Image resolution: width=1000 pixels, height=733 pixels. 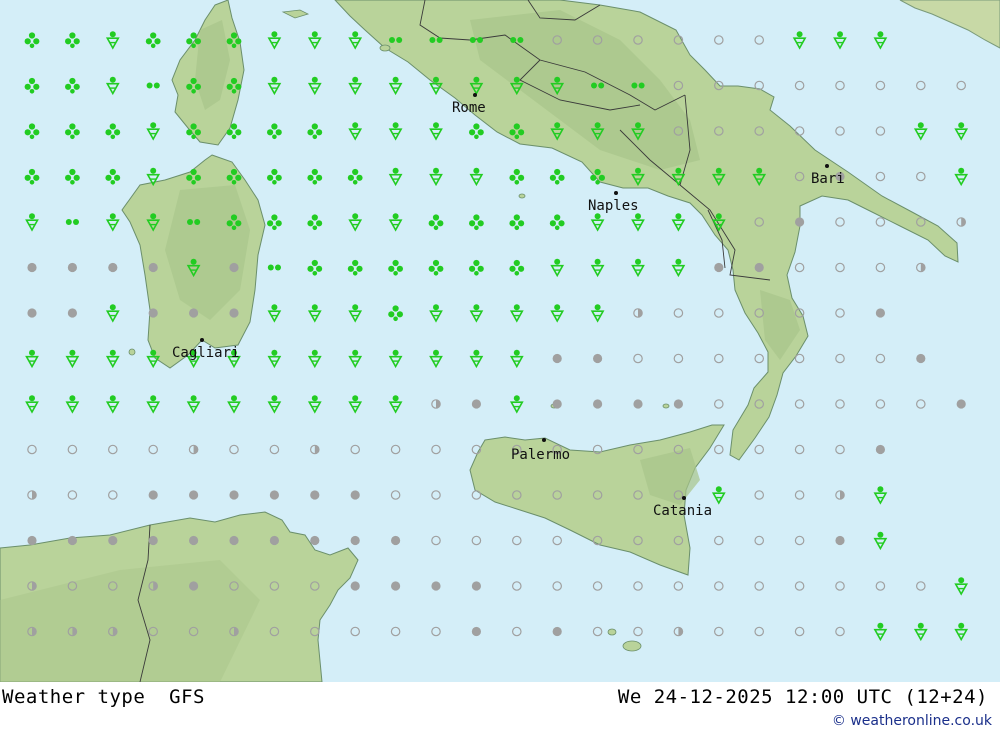 What do you see at coordinates (469, 108) in the screenshot?
I see `city-label-rome: Rome` at bounding box center [469, 108].